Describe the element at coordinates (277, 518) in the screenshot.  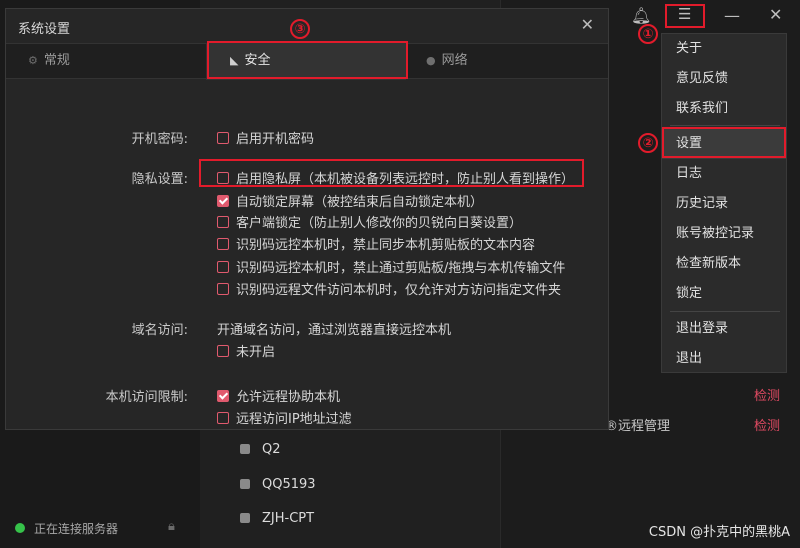
I see `list-item: ZJH-CPT` at that location.